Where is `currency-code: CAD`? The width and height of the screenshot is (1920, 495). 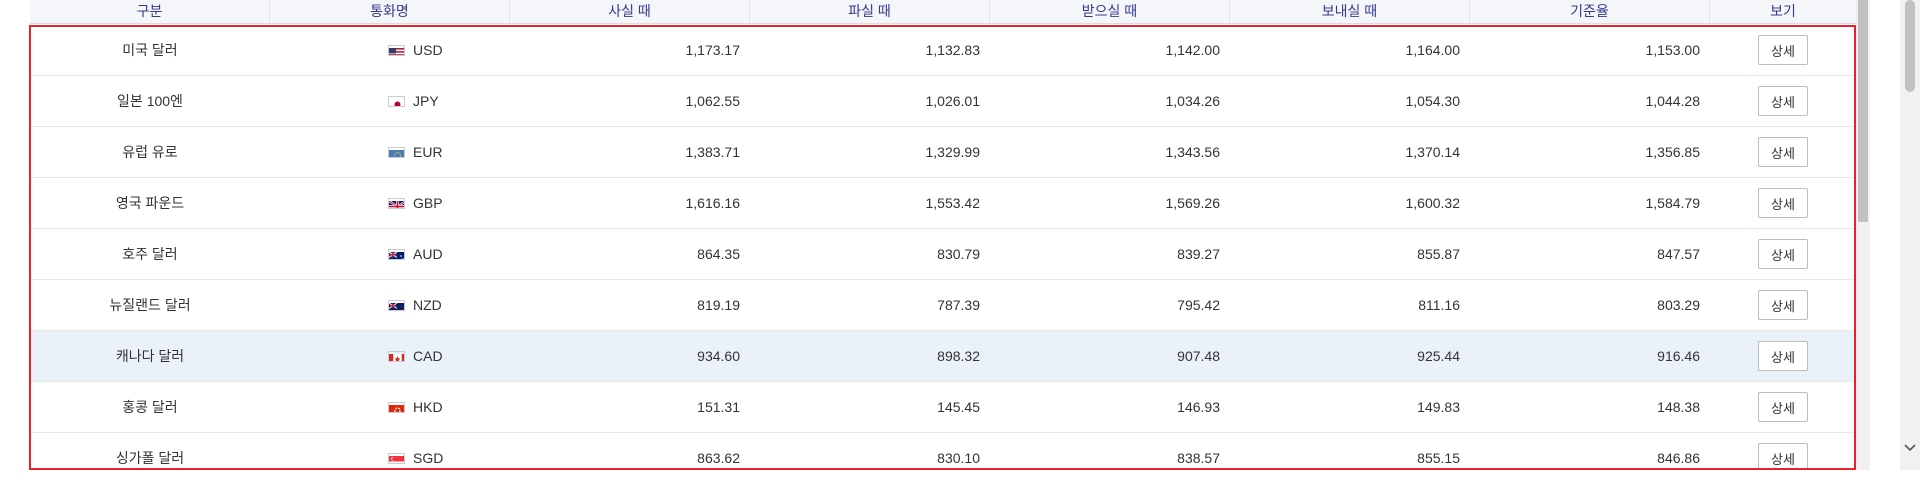 currency-code: CAD is located at coordinates (428, 356).